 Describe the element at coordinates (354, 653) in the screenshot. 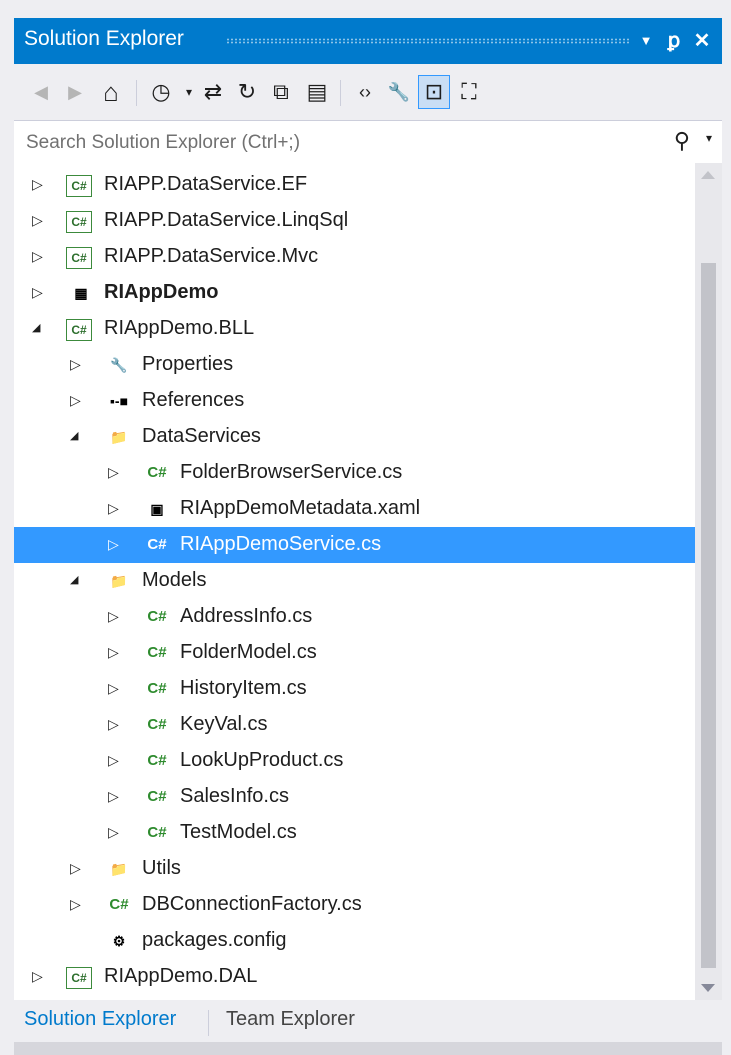

I see `tree-item: ▷ C# FolderModel.cs` at that location.